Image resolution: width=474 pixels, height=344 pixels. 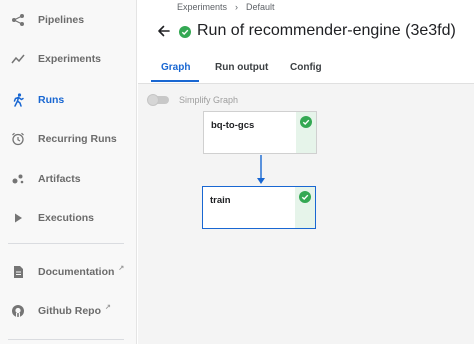 I want to click on experiments-icon, so click(x=18, y=59).